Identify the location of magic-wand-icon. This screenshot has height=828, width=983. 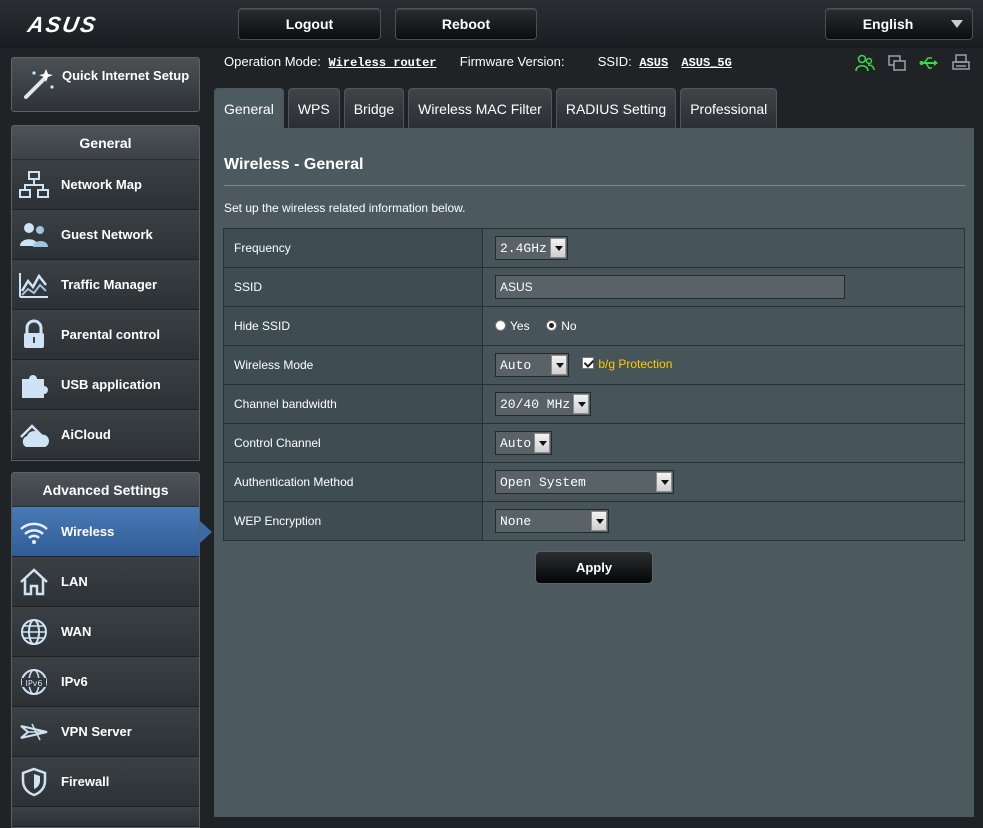
(39, 84).